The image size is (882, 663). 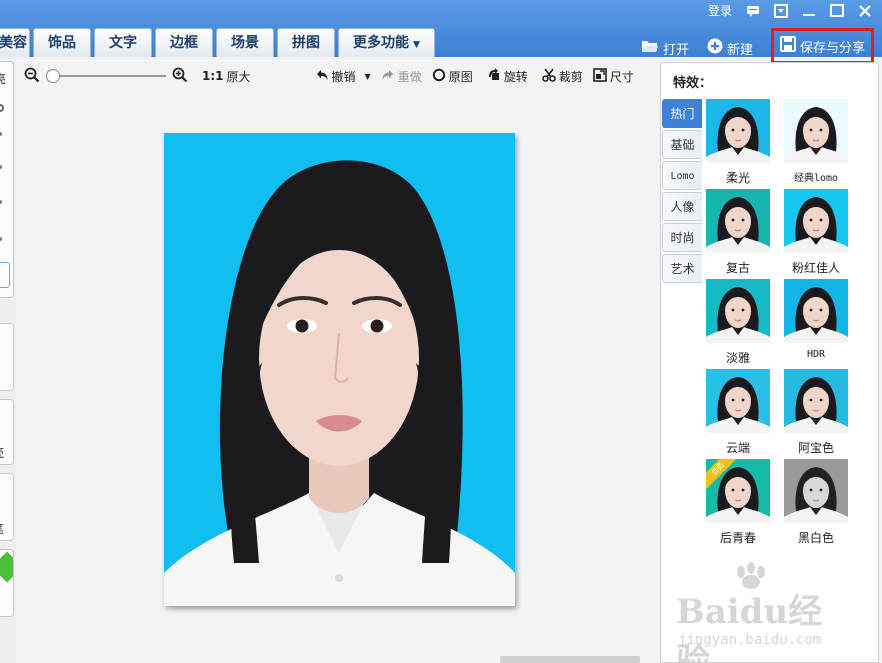 What do you see at coordinates (822, 46) in the screenshot?
I see `save-share-button: 保存与分享` at bounding box center [822, 46].